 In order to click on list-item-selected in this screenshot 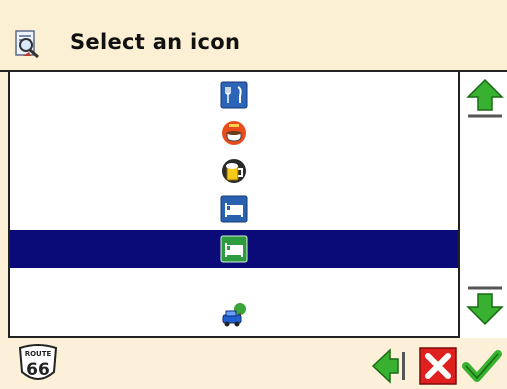, I will do `click(234, 249)`.